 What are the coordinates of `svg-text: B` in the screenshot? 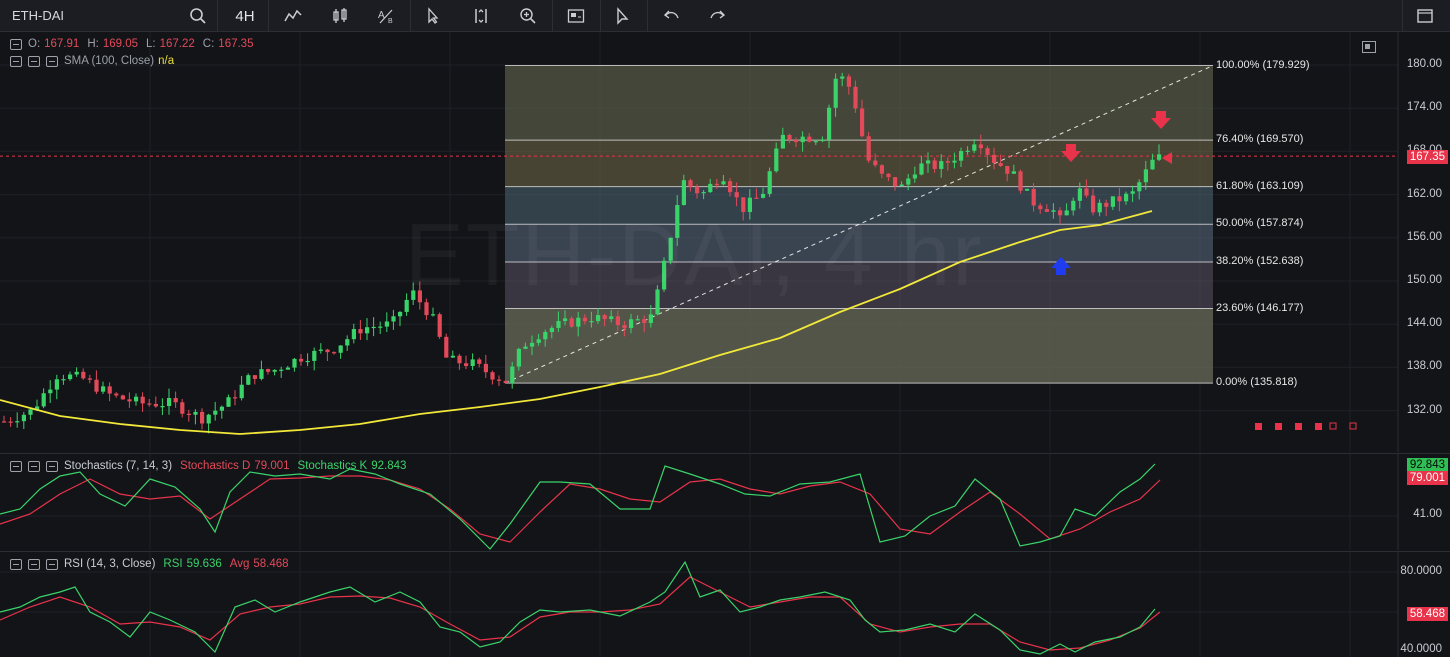 It's located at (390, 21).